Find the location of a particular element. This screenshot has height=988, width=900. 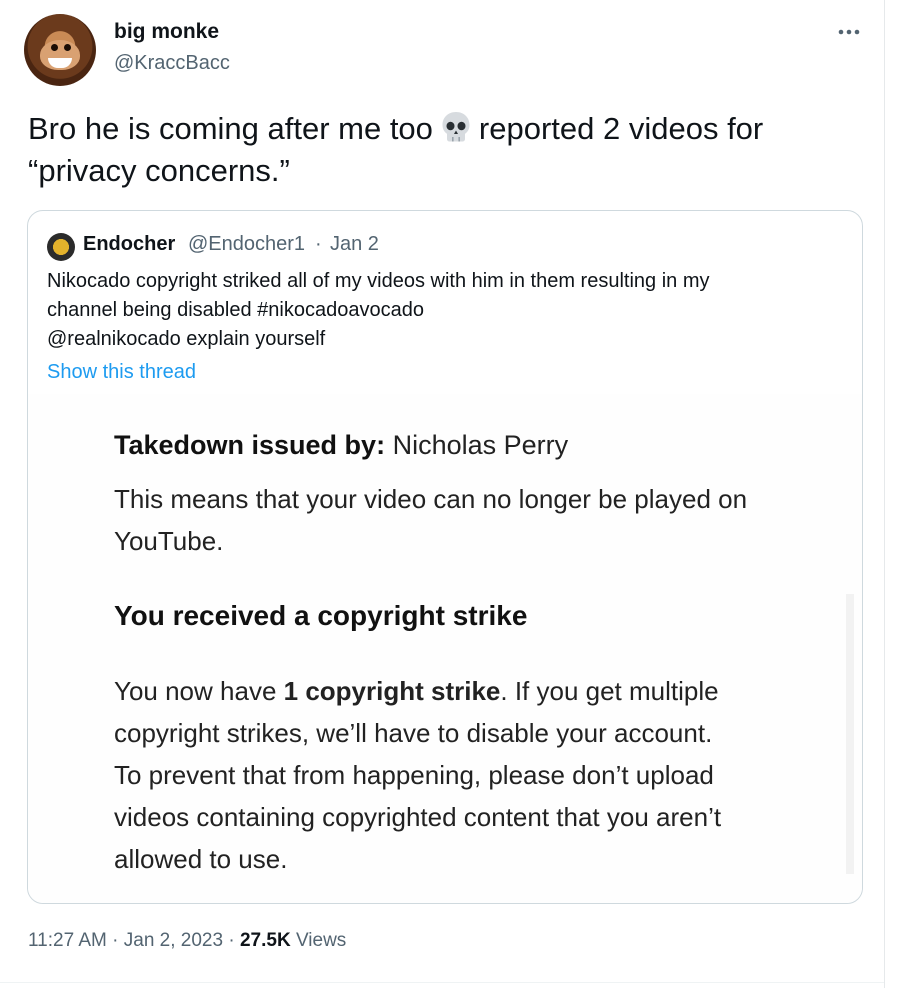

author-handle: @KraccBacc is located at coordinates (172, 63).